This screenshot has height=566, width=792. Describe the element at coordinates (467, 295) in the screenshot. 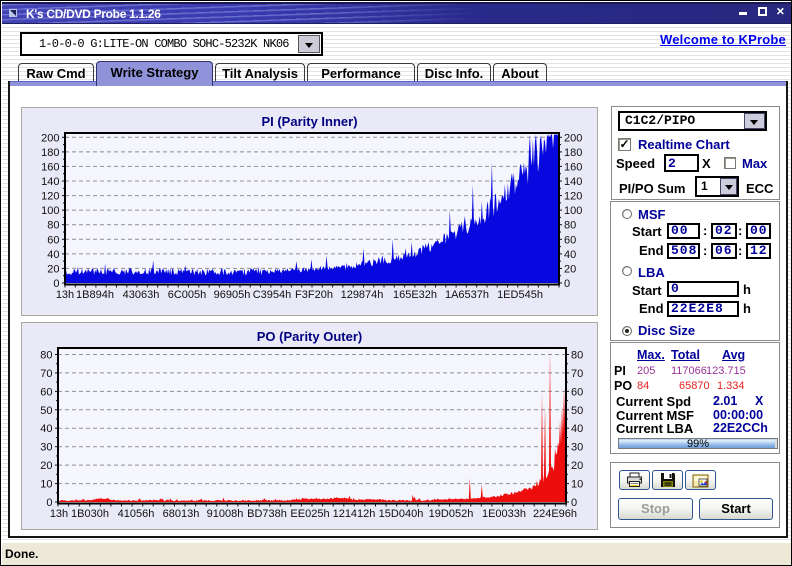

I see `svg-text: 1A6537h` at that location.